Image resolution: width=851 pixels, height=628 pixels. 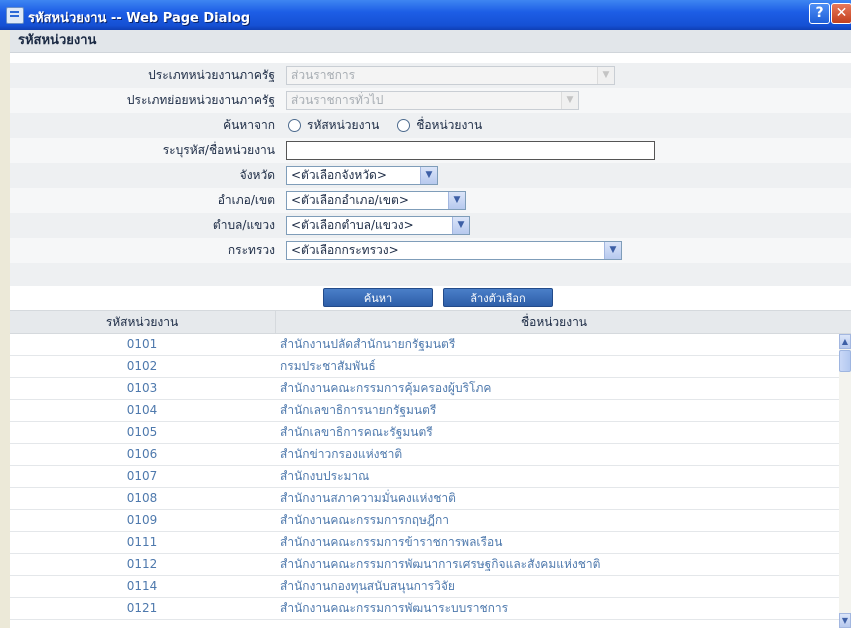 I want to click on table-row: 0121 สำนักงานคณะกรรมการพัฒนาระบบราชการ, so click(x=424, y=609).